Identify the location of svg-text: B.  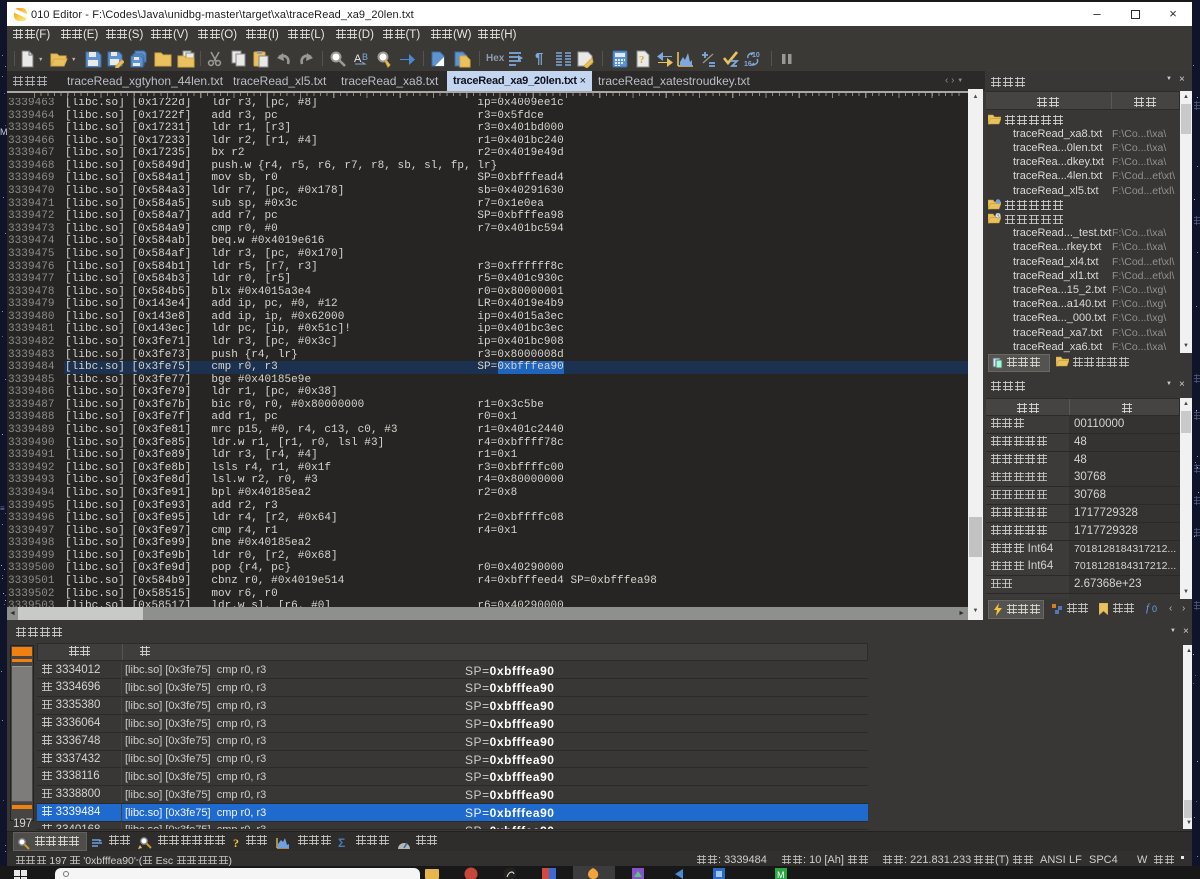
(365, 57).